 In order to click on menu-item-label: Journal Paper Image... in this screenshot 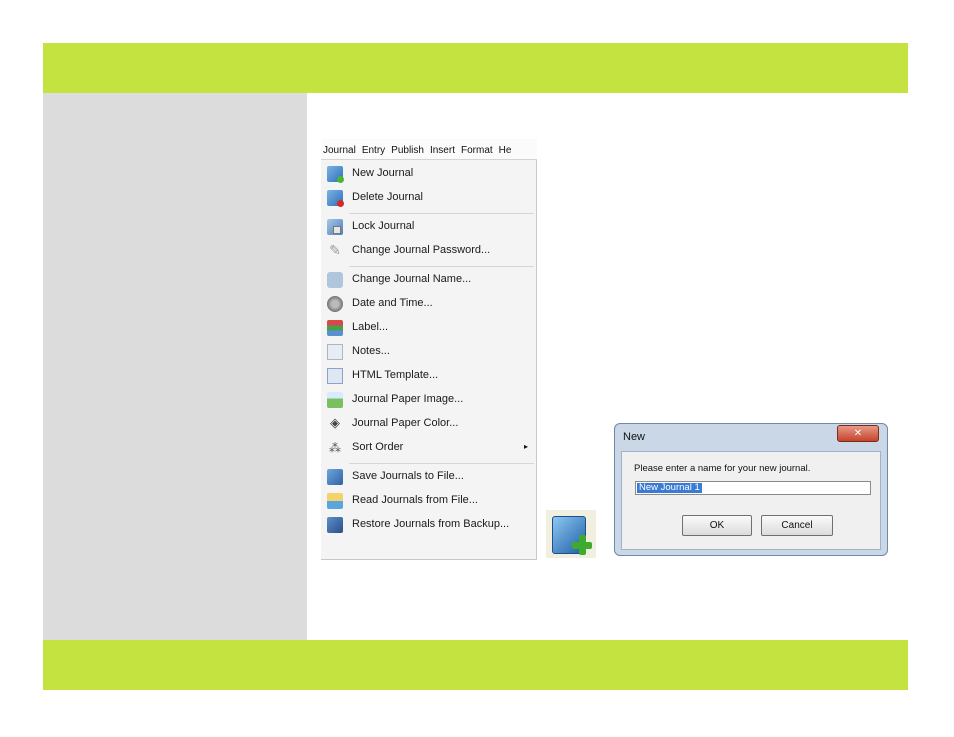, I will do `click(408, 399)`.